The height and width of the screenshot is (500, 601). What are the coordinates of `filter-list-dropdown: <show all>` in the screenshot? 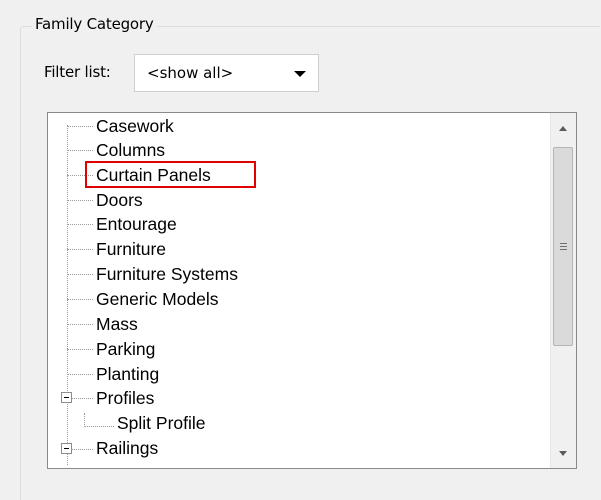 It's located at (226, 73).